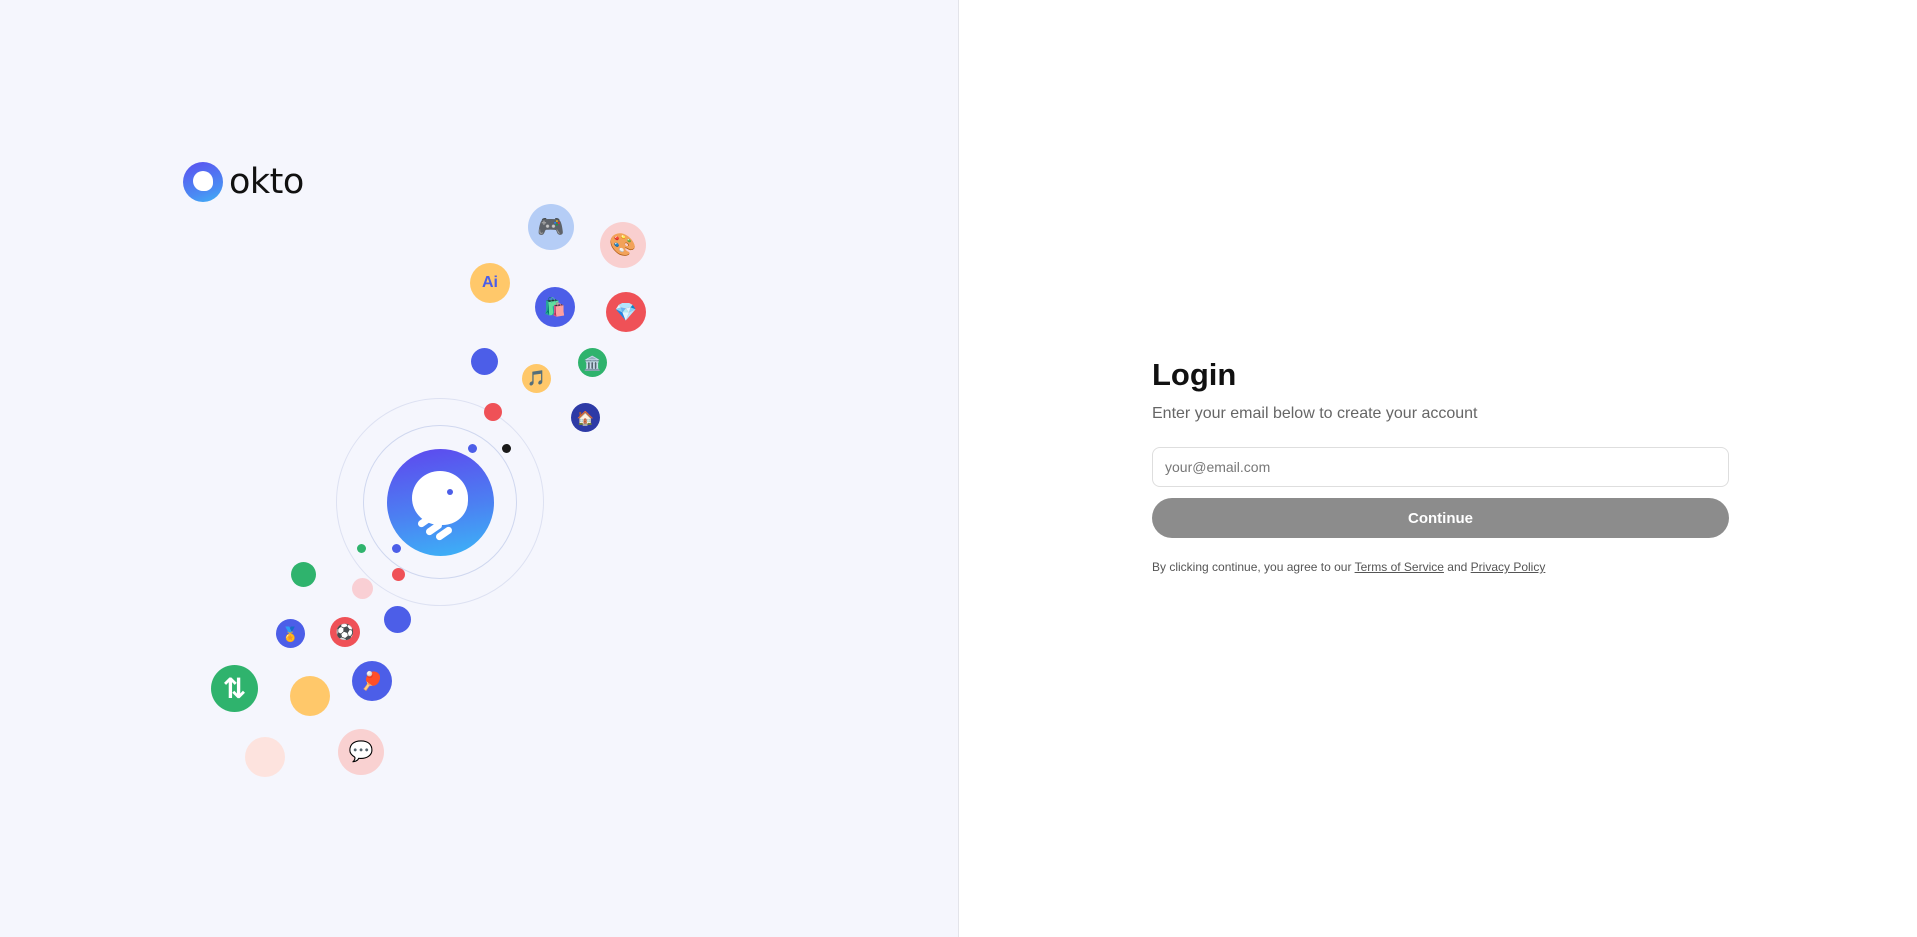 The image size is (1917, 937). What do you see at coordinates (555, 307) in the screenshot?
I see `shopping-bag-icon: 🛍️` at bounding box center [555, 307].